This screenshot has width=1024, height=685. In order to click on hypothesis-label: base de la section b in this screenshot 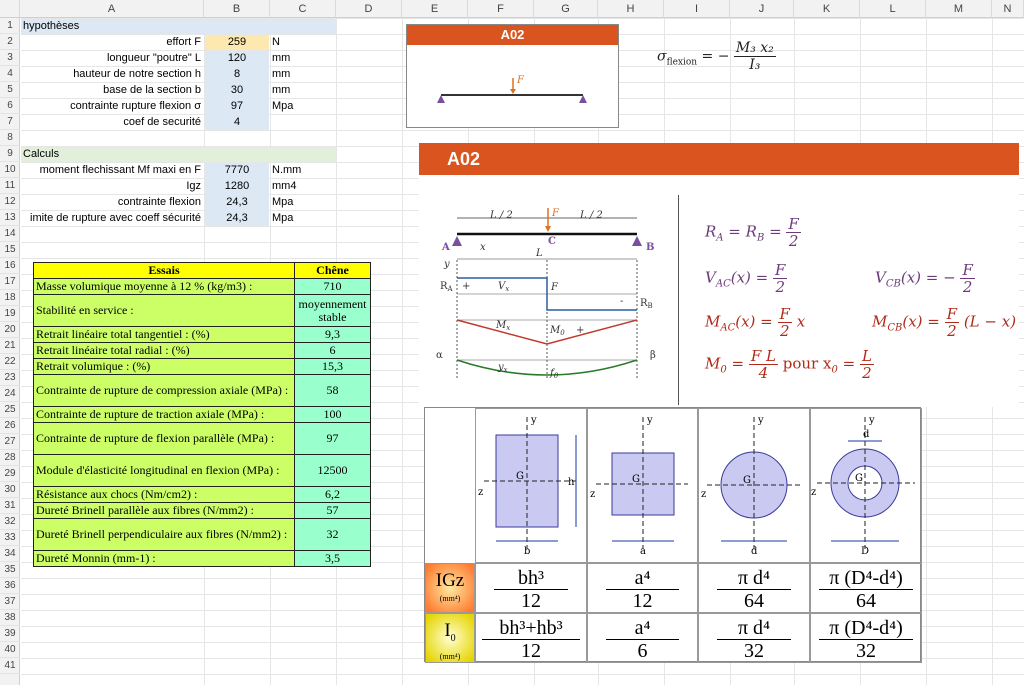, I will do `click(112, 90)`.